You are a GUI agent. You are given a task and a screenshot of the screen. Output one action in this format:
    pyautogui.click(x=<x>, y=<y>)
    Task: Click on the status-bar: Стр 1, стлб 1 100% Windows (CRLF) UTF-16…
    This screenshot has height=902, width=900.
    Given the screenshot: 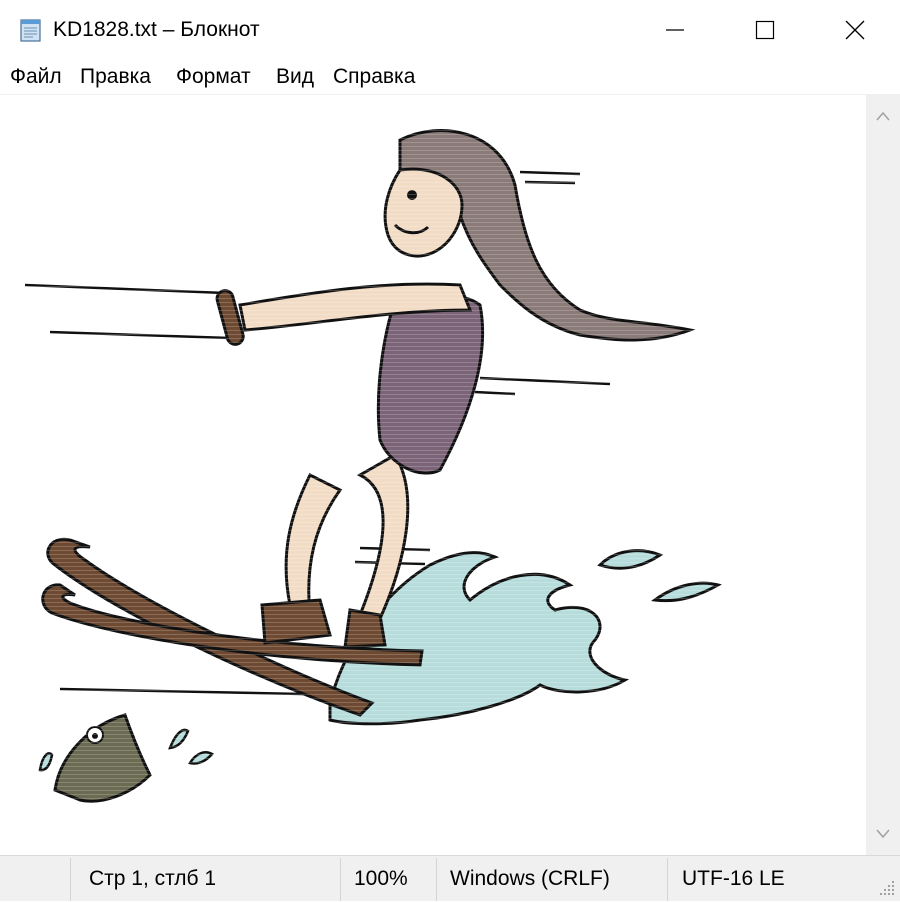 What is the action you would take?
    pyautogui.click(x=450, y=878)
    